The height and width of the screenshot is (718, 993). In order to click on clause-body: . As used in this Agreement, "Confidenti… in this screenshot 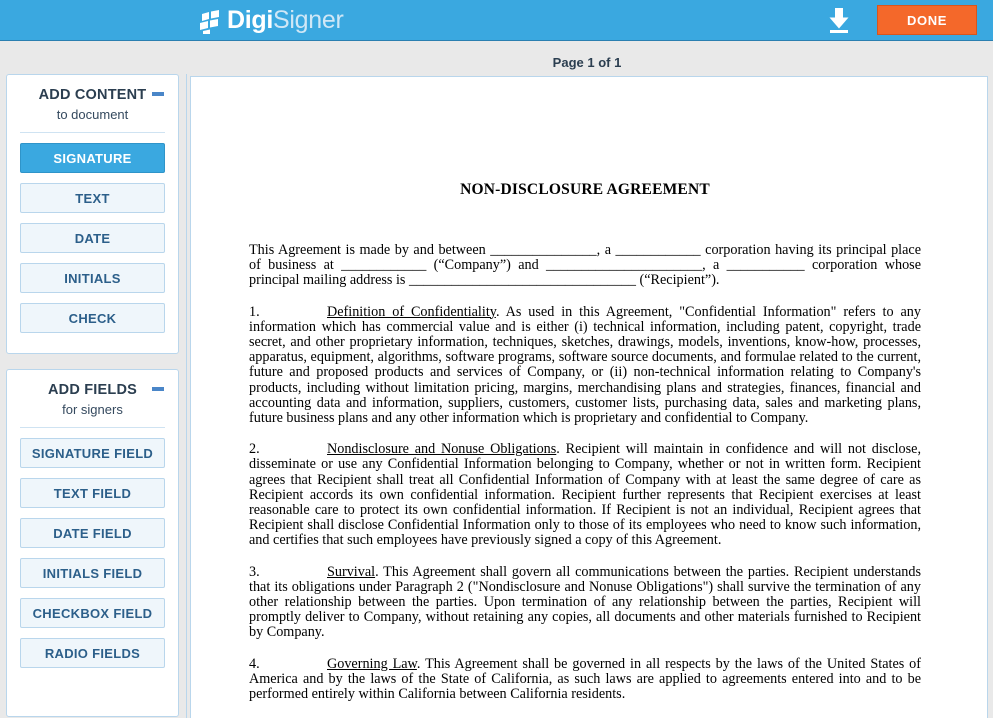, I will do `click(585, 365)`.